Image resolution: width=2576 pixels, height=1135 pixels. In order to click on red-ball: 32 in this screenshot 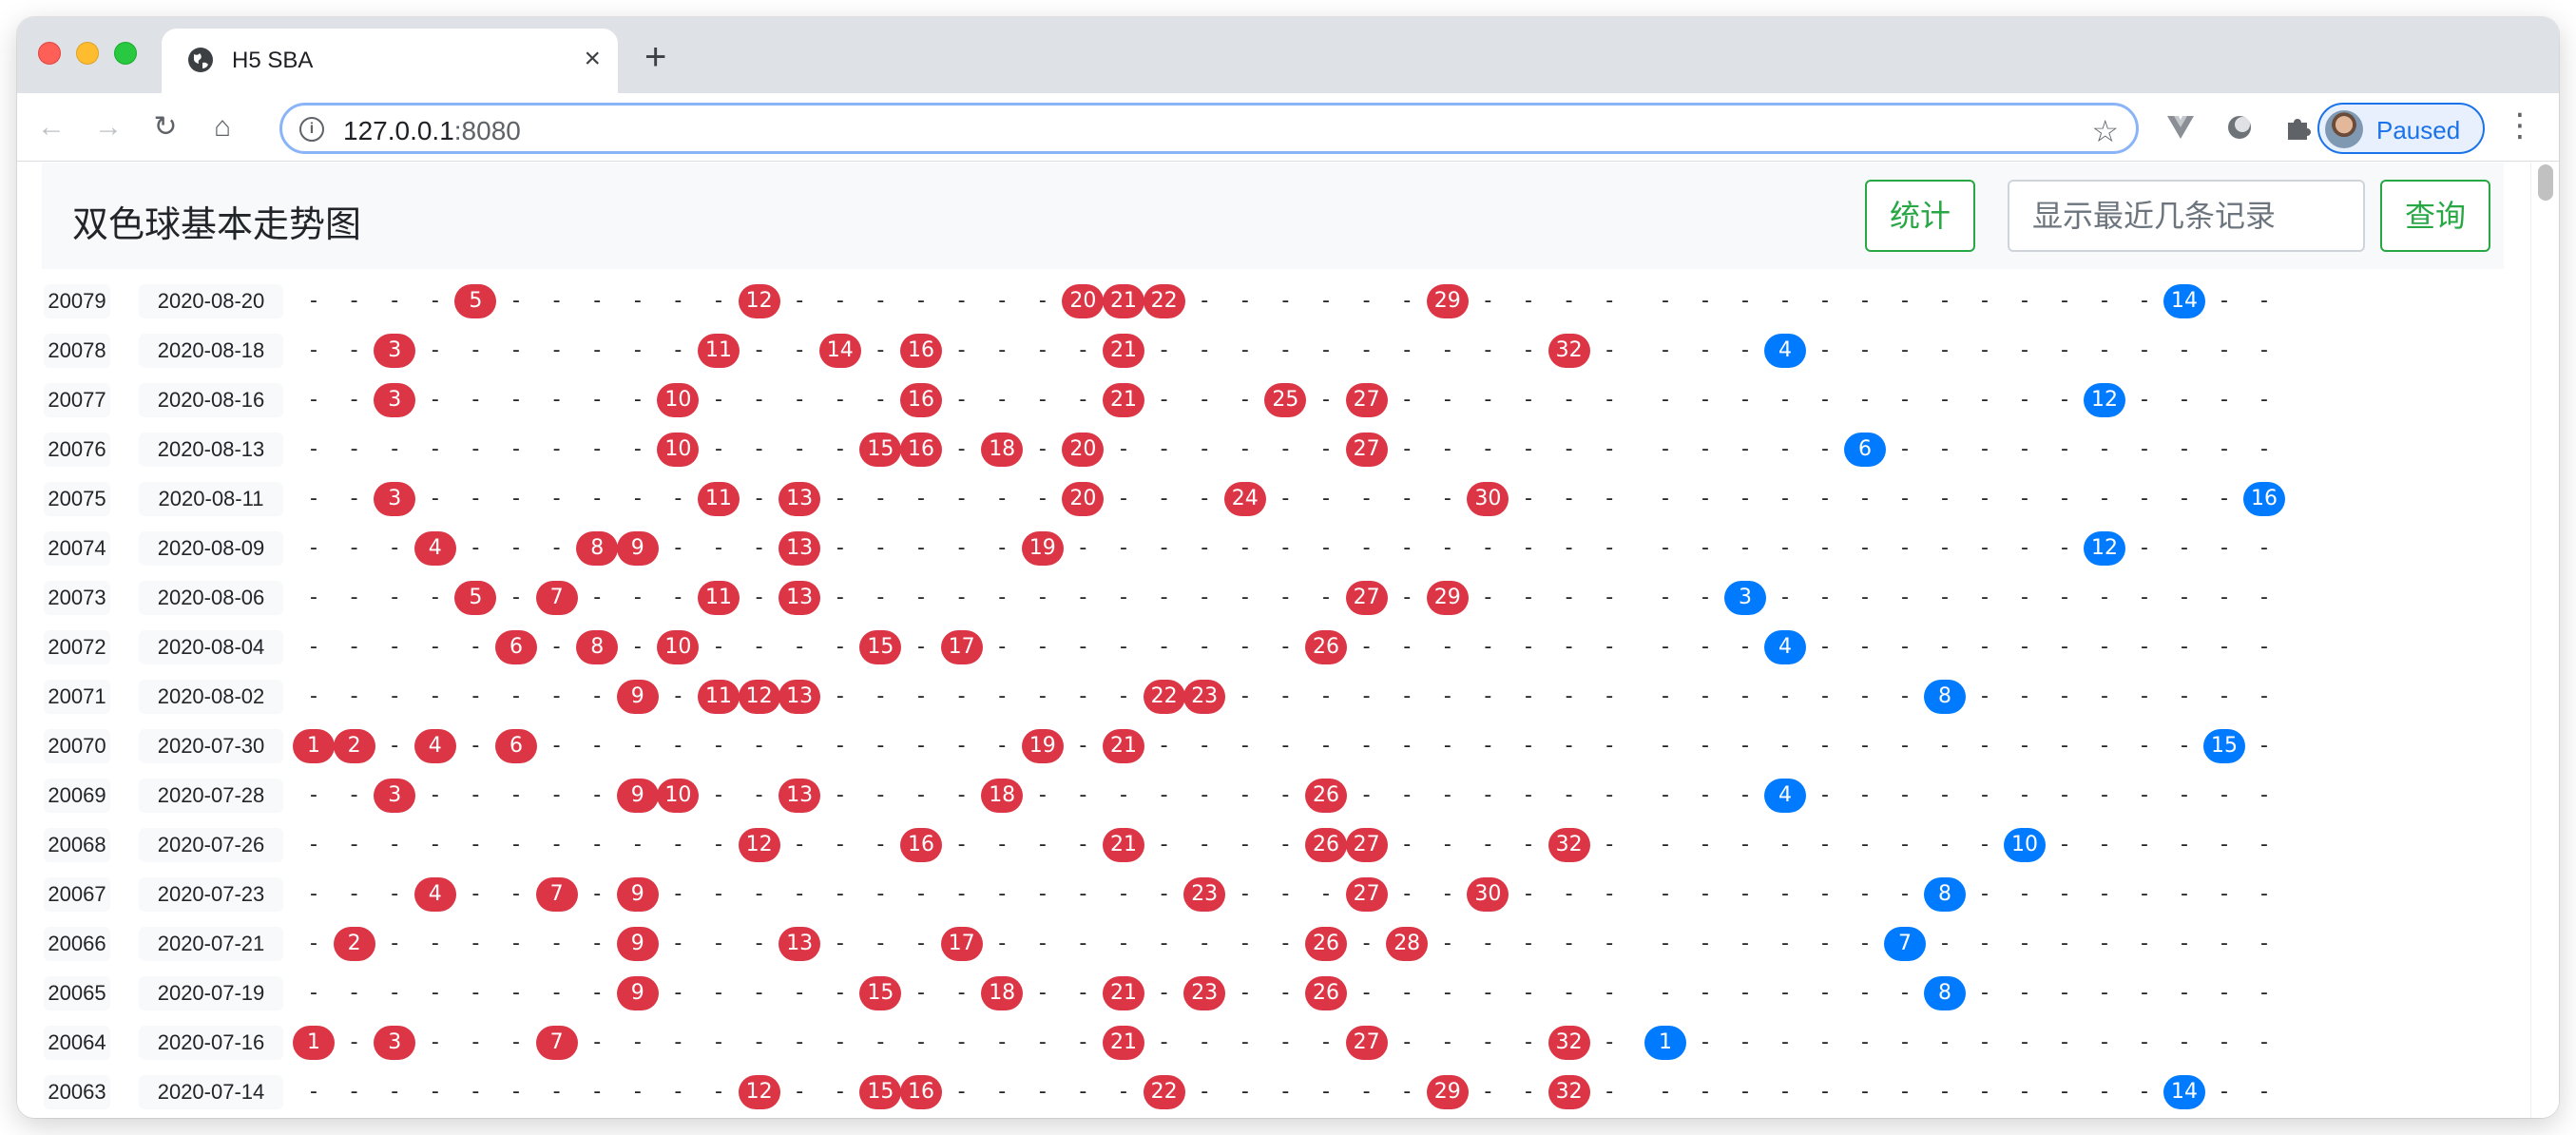, I will do `click(1569, 1092)`.